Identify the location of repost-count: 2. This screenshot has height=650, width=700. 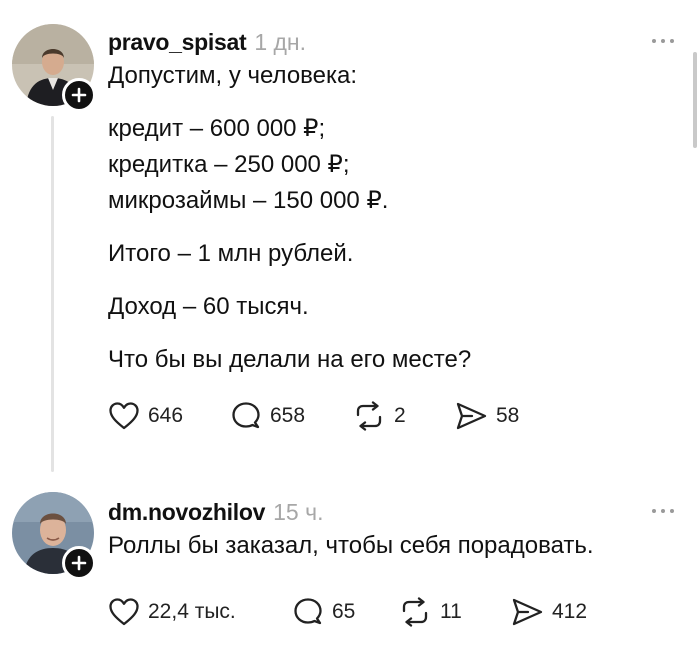
(400, 415).